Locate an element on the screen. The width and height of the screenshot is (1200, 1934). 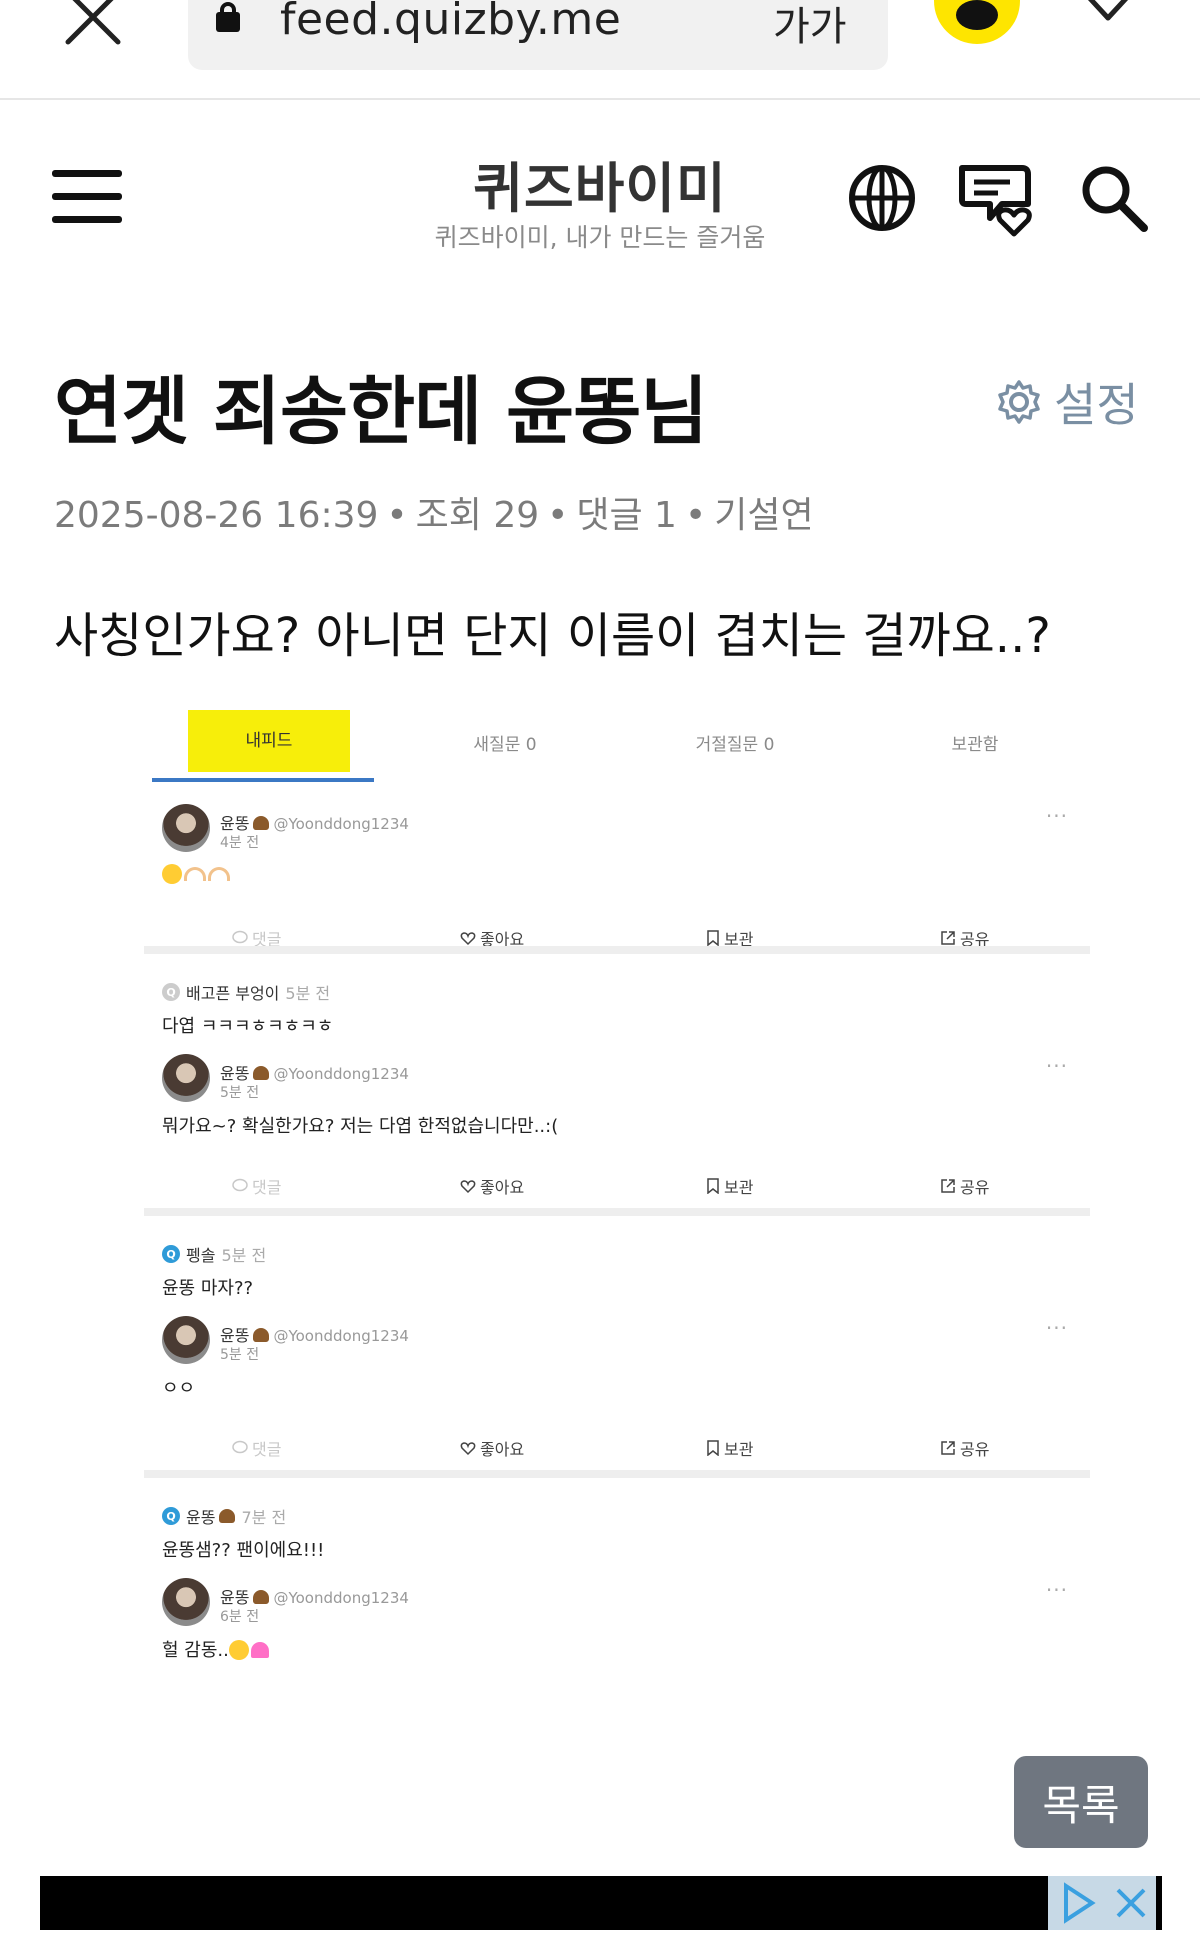
tab-underline is located at coordinates (263, 780).